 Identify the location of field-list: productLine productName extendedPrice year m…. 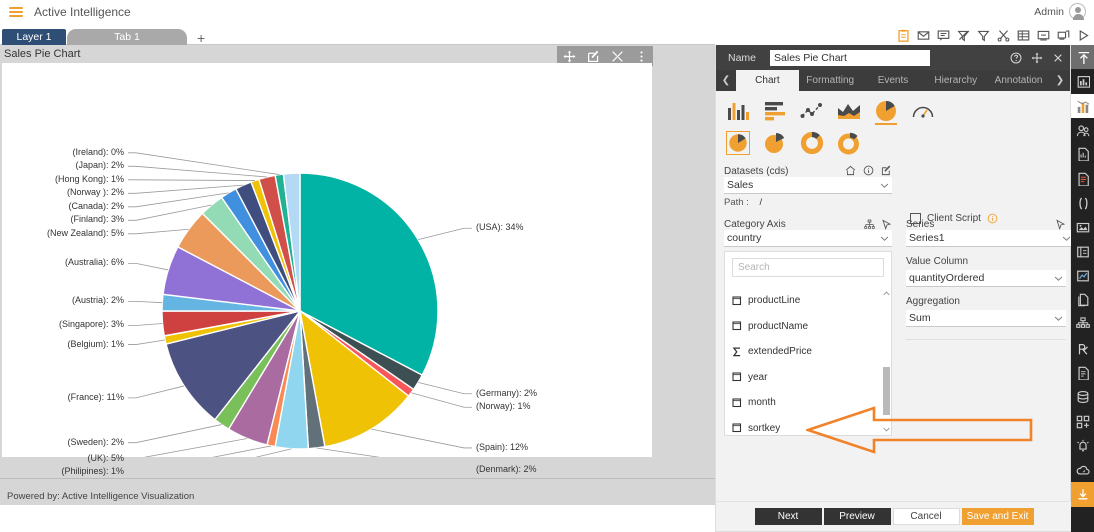
(808, 361).